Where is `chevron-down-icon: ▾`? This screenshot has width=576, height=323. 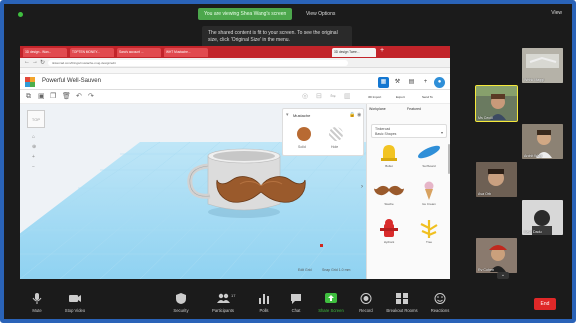 chevron-down-icon: ▾ is located at coordinates (442, 132).